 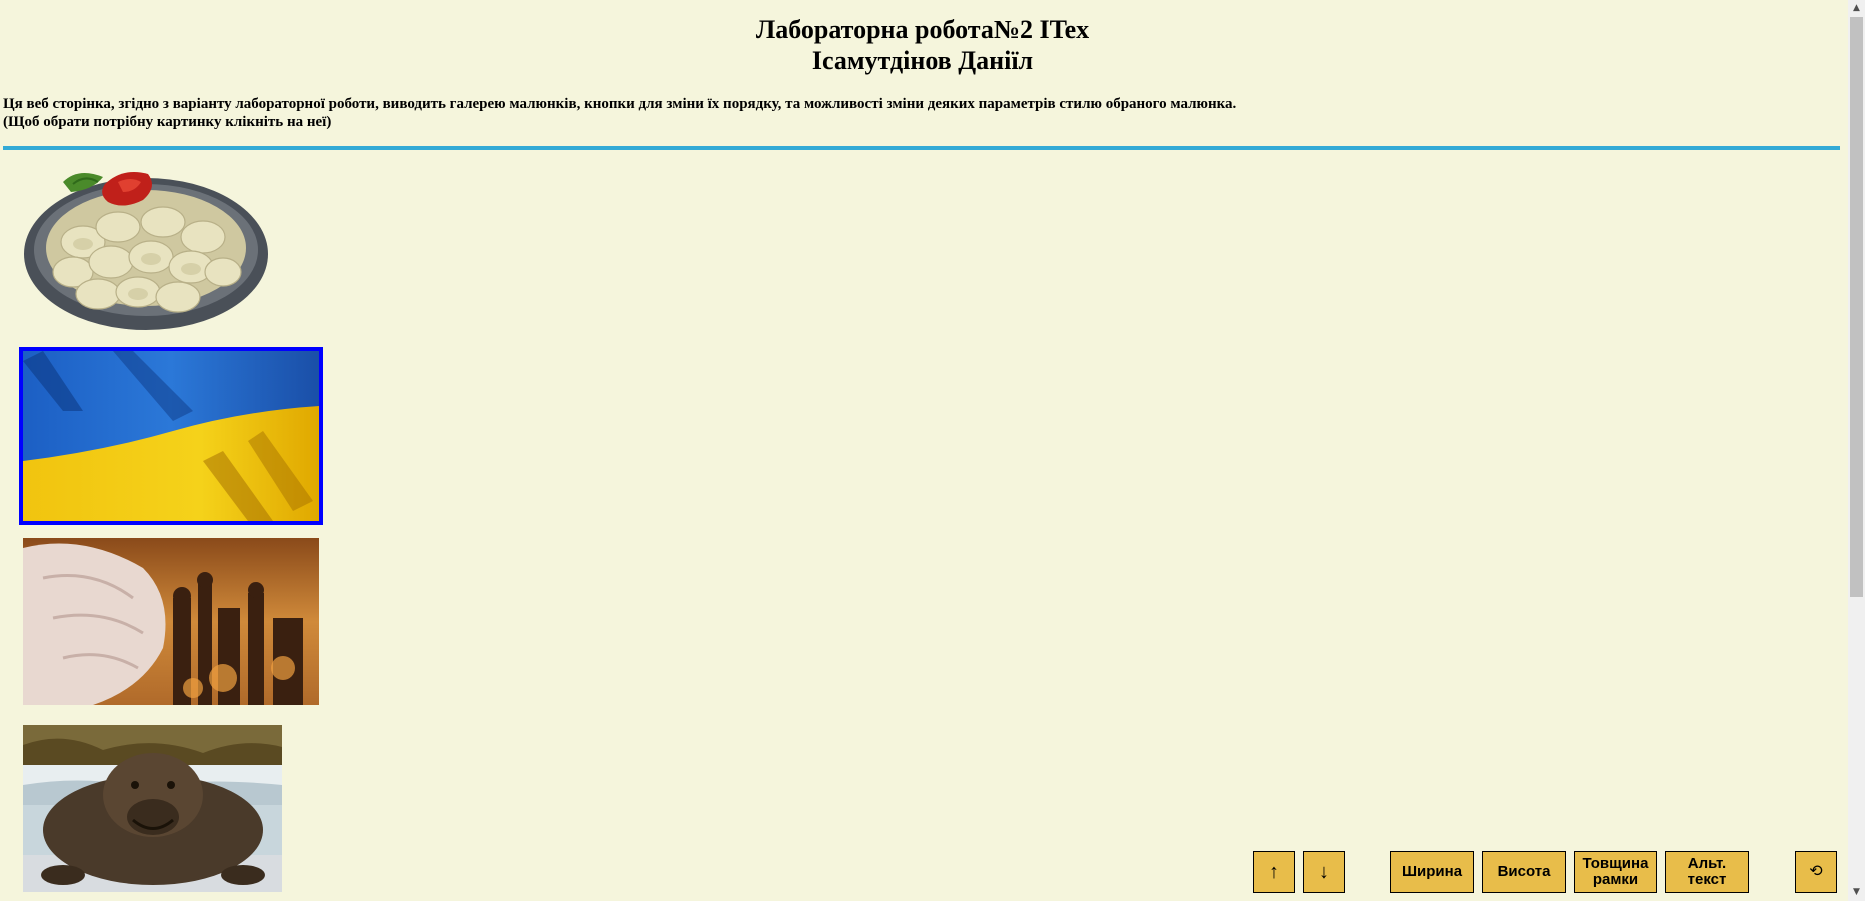 I want to click on alt-label-line-1: Альт., so click(x=1707, y=863).